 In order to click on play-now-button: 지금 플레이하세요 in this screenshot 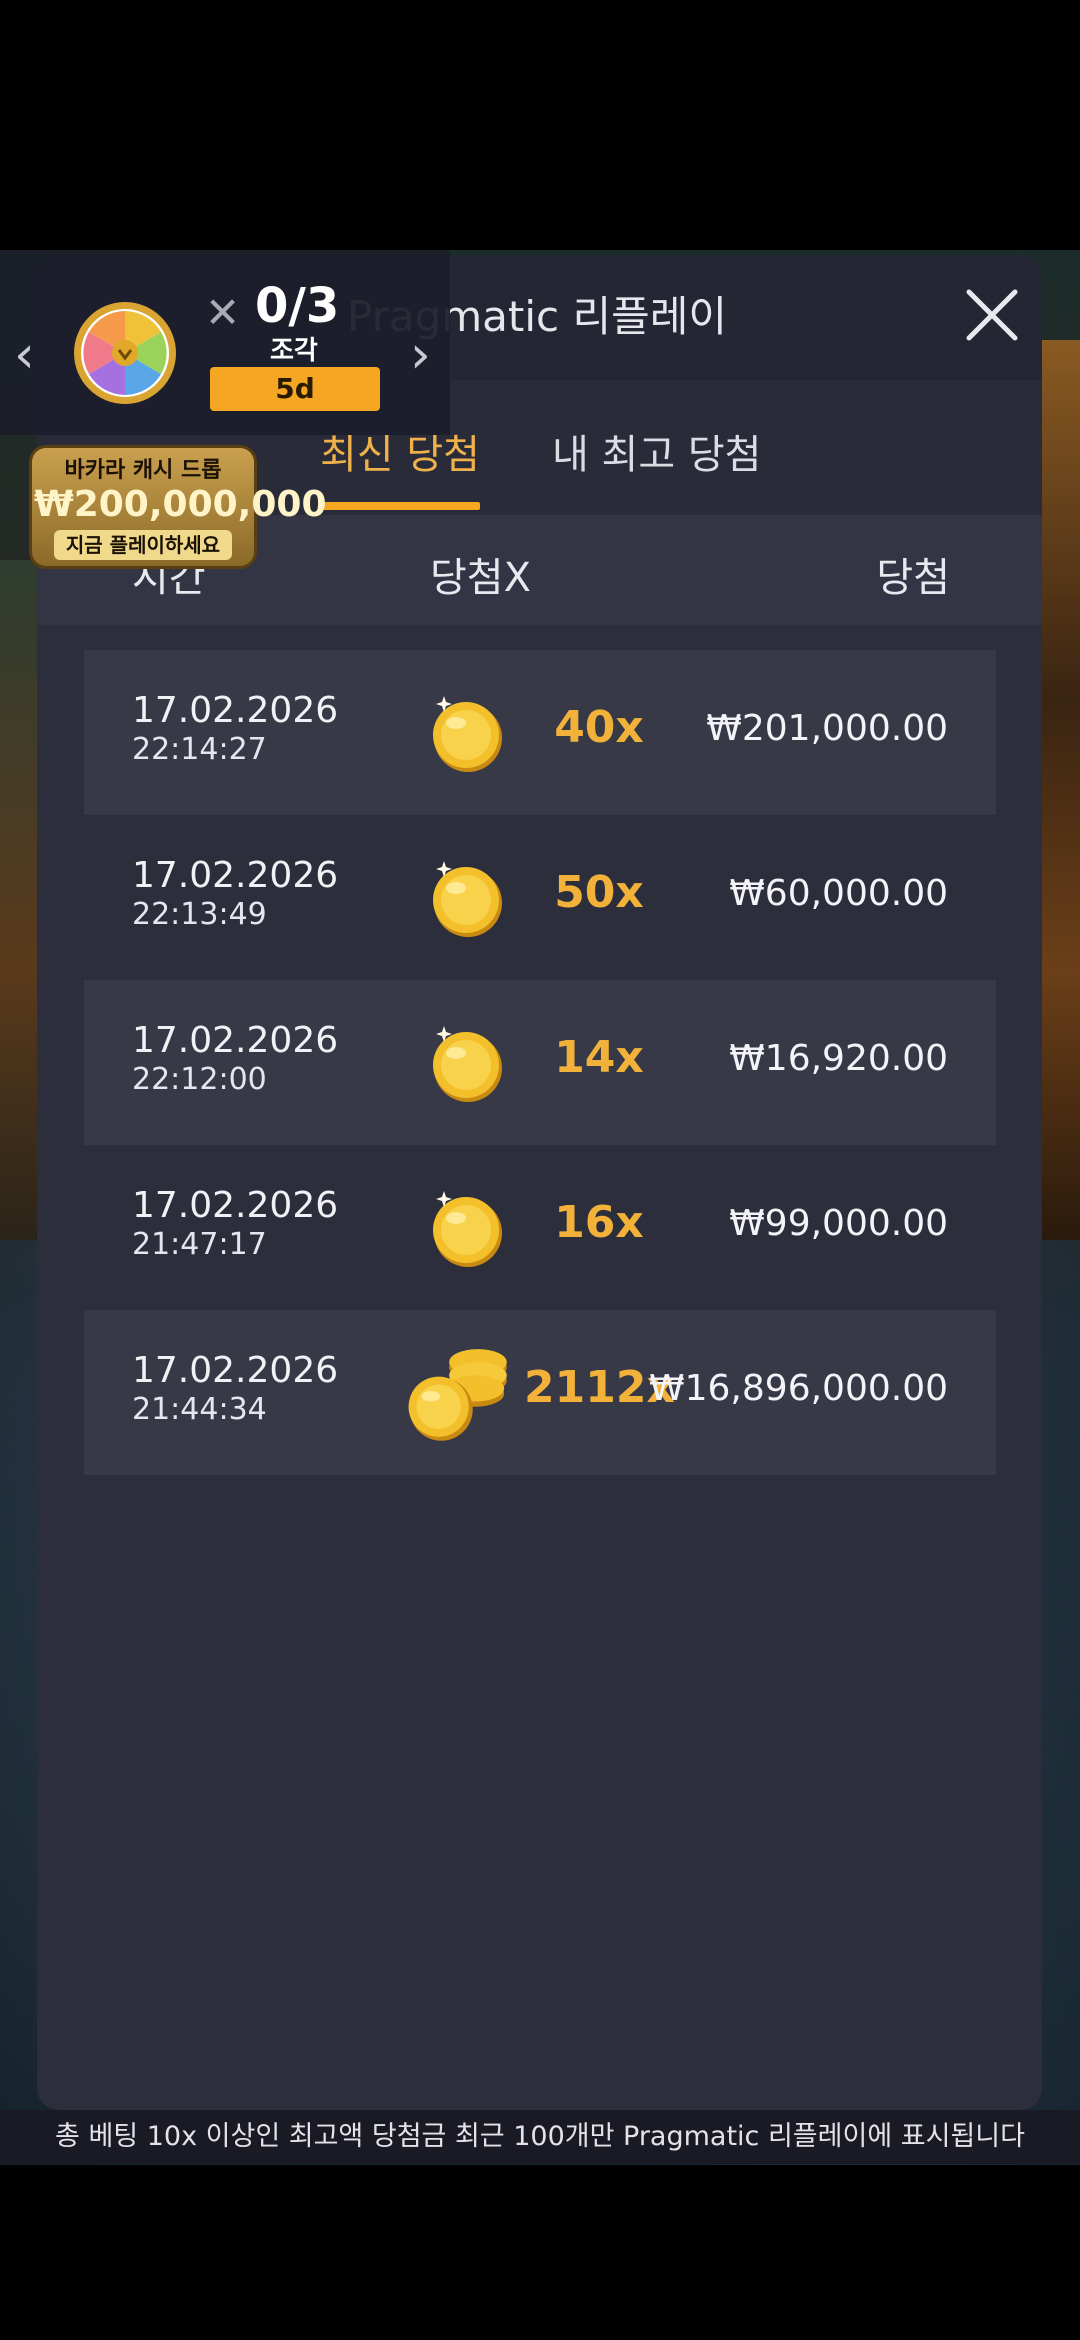, I will do `click(143, 545)`.